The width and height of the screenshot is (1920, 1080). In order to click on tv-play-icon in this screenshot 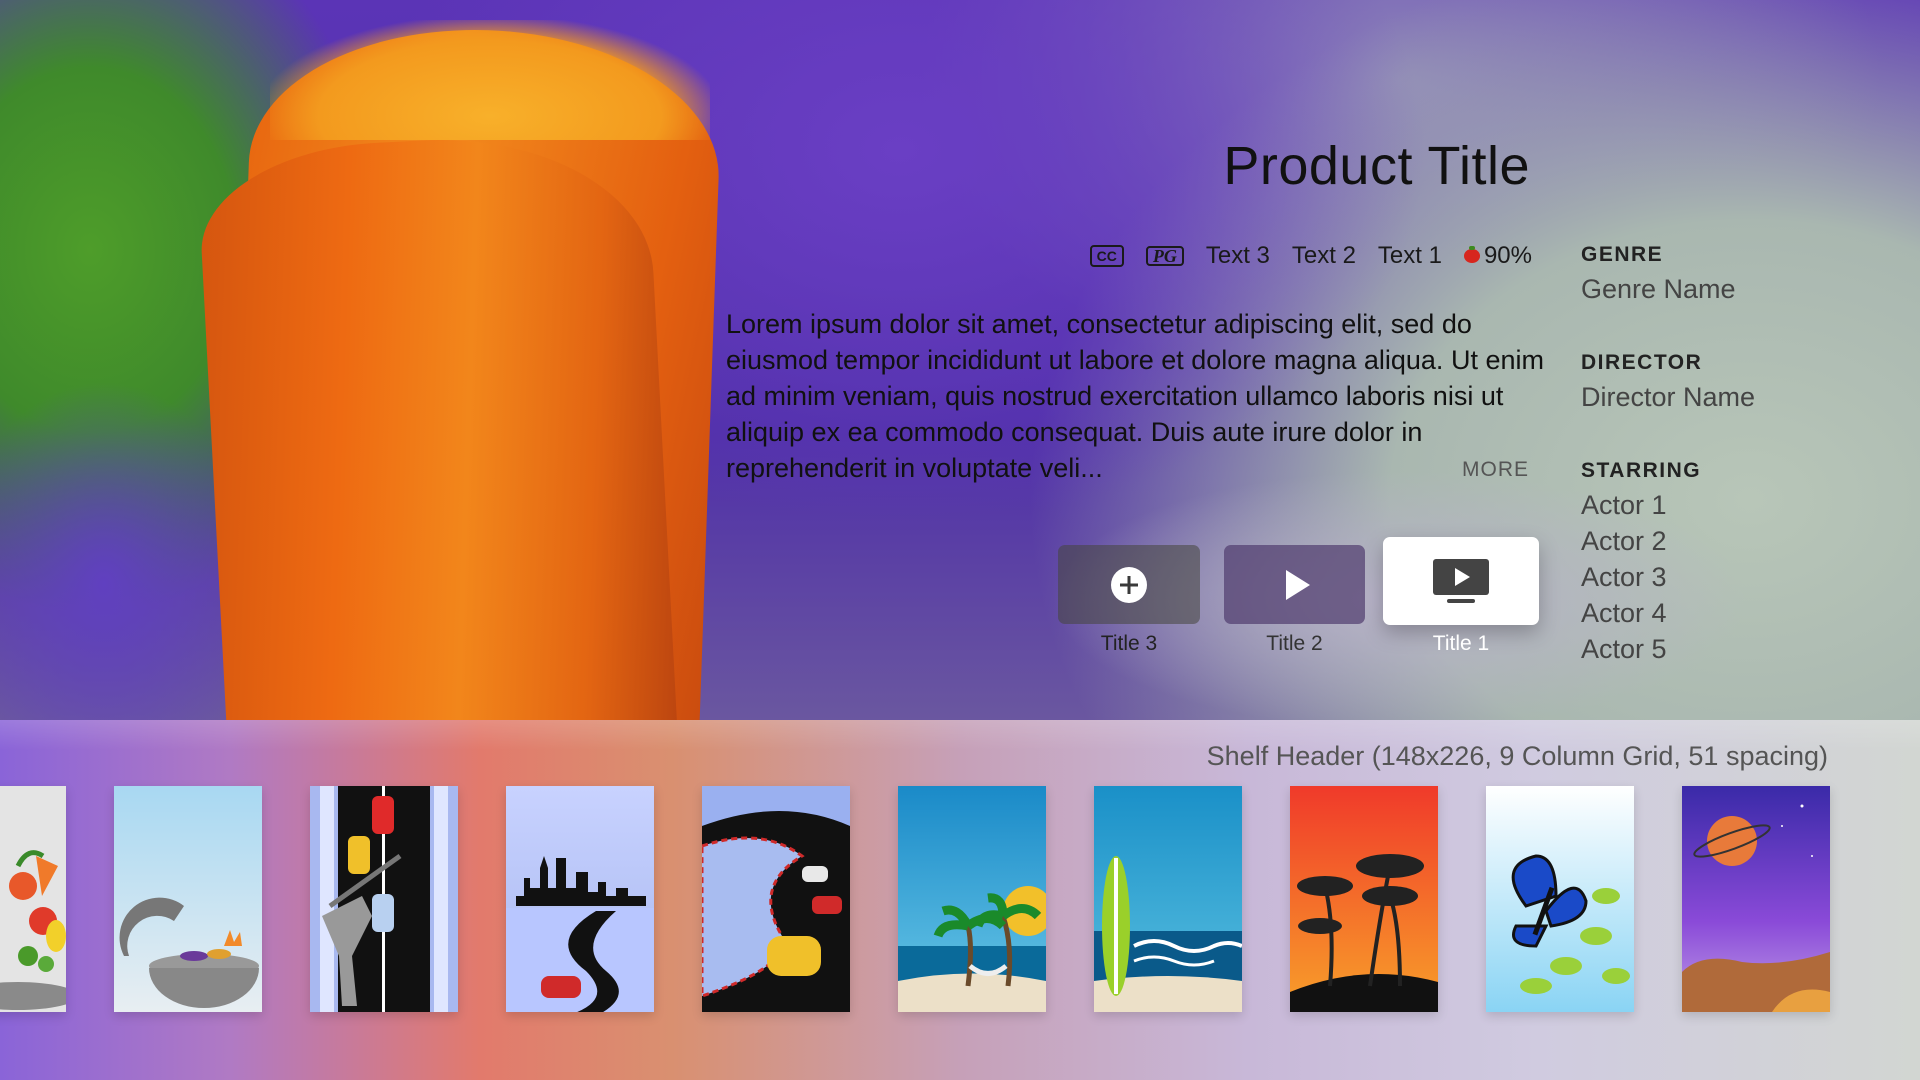, I will do `click(1461, 581)`.